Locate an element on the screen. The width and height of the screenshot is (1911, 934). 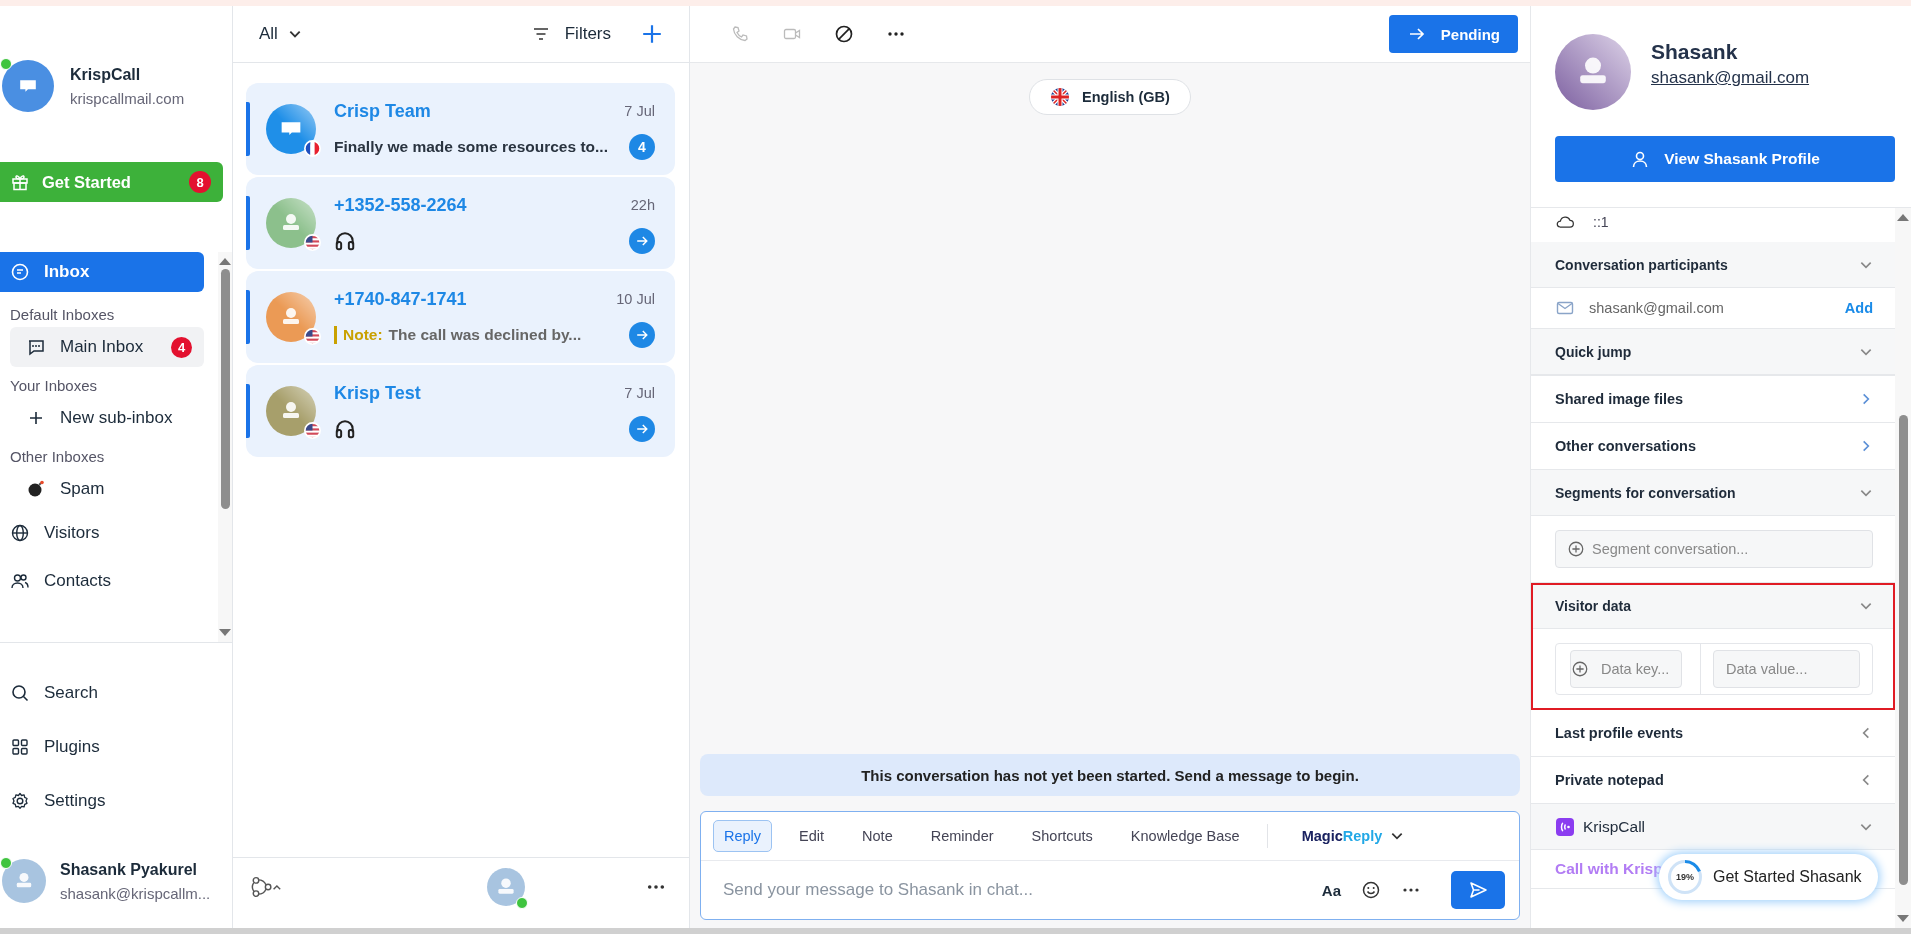
section-header: Conversation participants is located at coordinates (1713, 265).